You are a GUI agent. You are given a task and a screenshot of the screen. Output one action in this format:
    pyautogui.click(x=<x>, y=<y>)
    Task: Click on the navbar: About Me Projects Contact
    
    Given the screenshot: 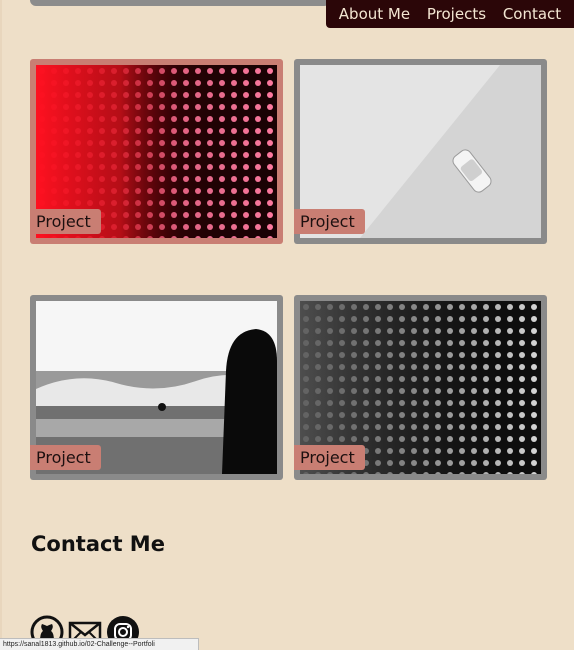 What is the action you would take?
    pyautogui.click(x=450, y=14)
    